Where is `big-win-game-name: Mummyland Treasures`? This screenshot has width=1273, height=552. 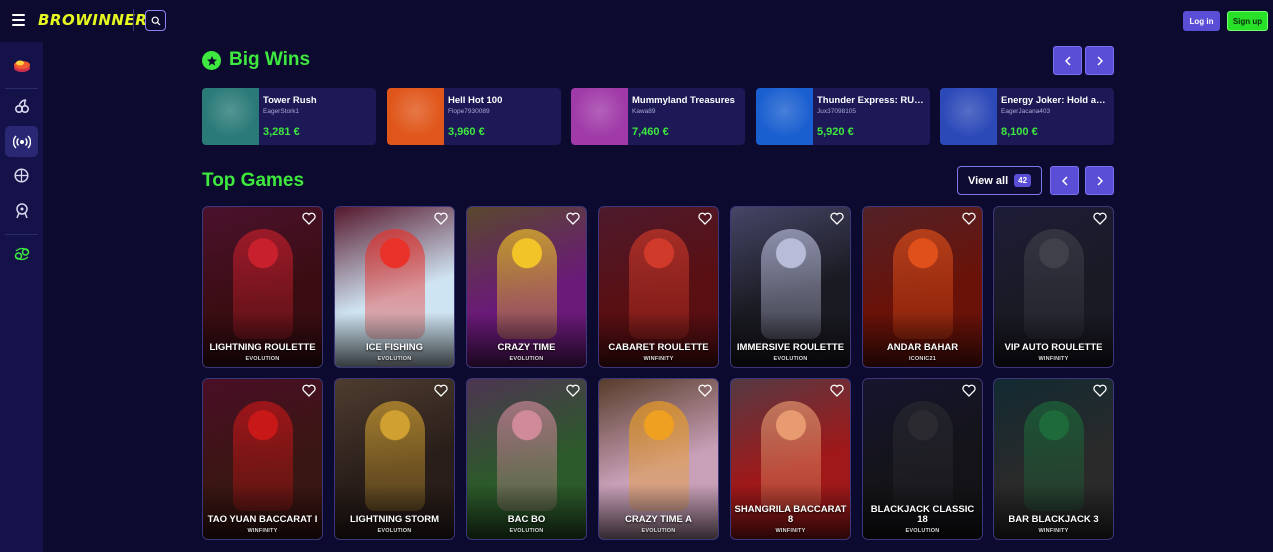
big-win-game-name: Mummyland Treasures is located at coordinates (683, 100).